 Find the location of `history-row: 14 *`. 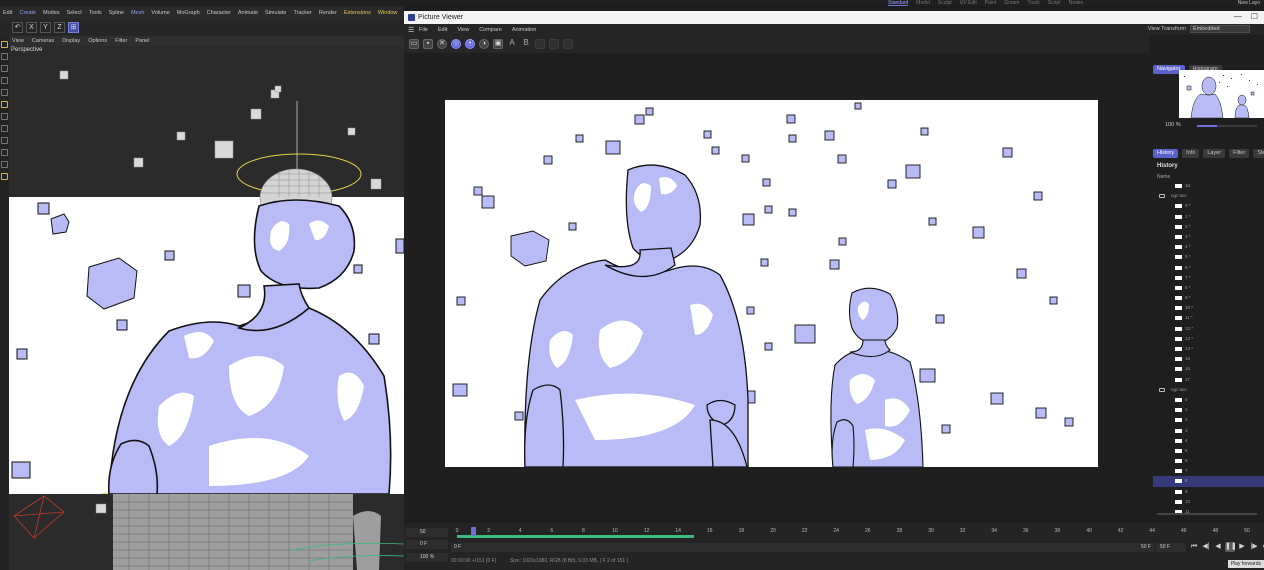

history-row: 14 * is located at coordinates (1208, 349).